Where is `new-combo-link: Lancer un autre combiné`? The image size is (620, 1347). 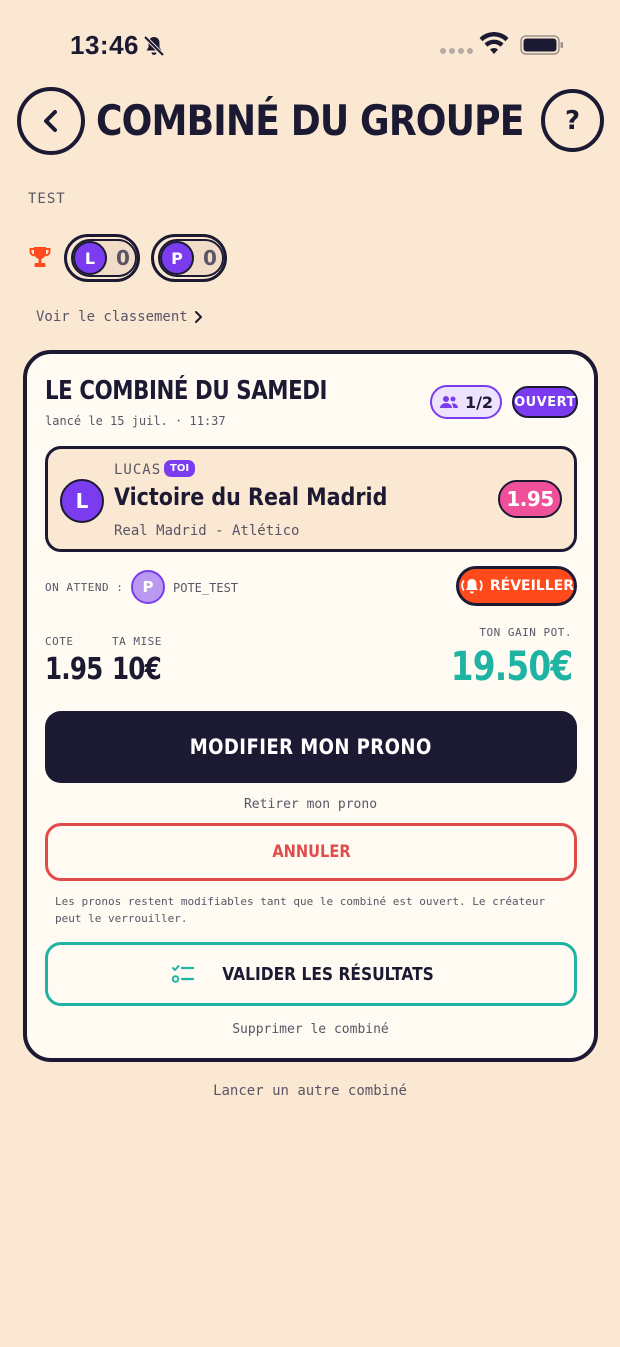 new-combo-link: Lancer un autre combiné is located at coordinates (310, 1091).